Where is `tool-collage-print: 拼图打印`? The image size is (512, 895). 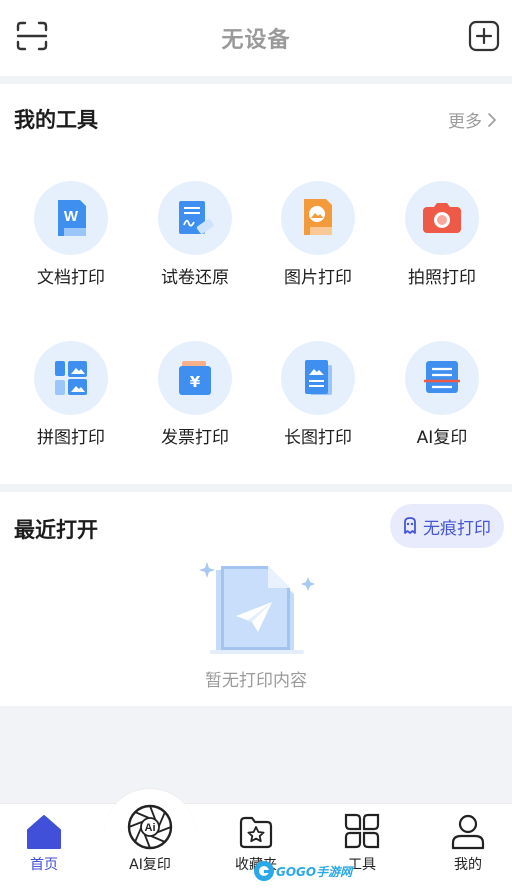 tool-collage-print: 拼图打印 is located at coordinates (71, 394).